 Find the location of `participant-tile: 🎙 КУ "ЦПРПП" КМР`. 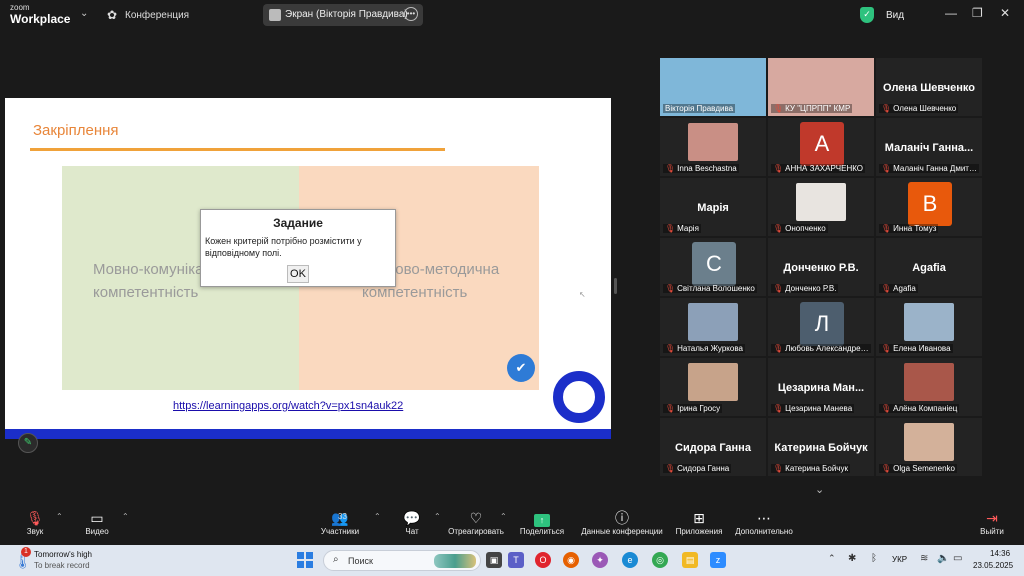

participant-tile: 🎙 КУ "ЦПРПП" КМР is located at coordinates (821, 87).